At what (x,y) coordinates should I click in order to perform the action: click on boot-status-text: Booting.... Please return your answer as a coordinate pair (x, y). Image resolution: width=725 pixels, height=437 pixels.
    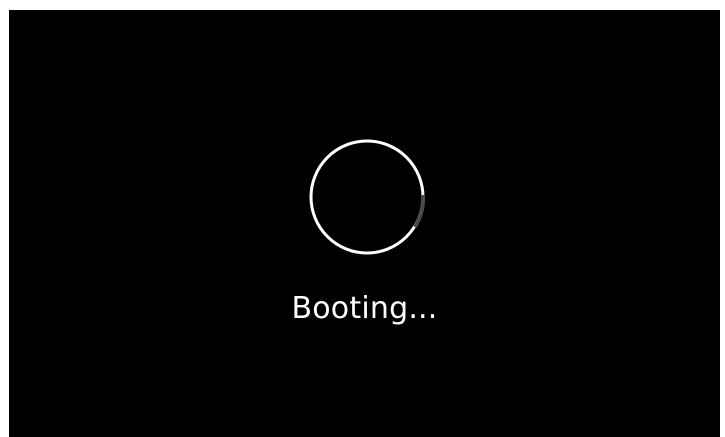
    Looking at the image, I should click on (364, 308).